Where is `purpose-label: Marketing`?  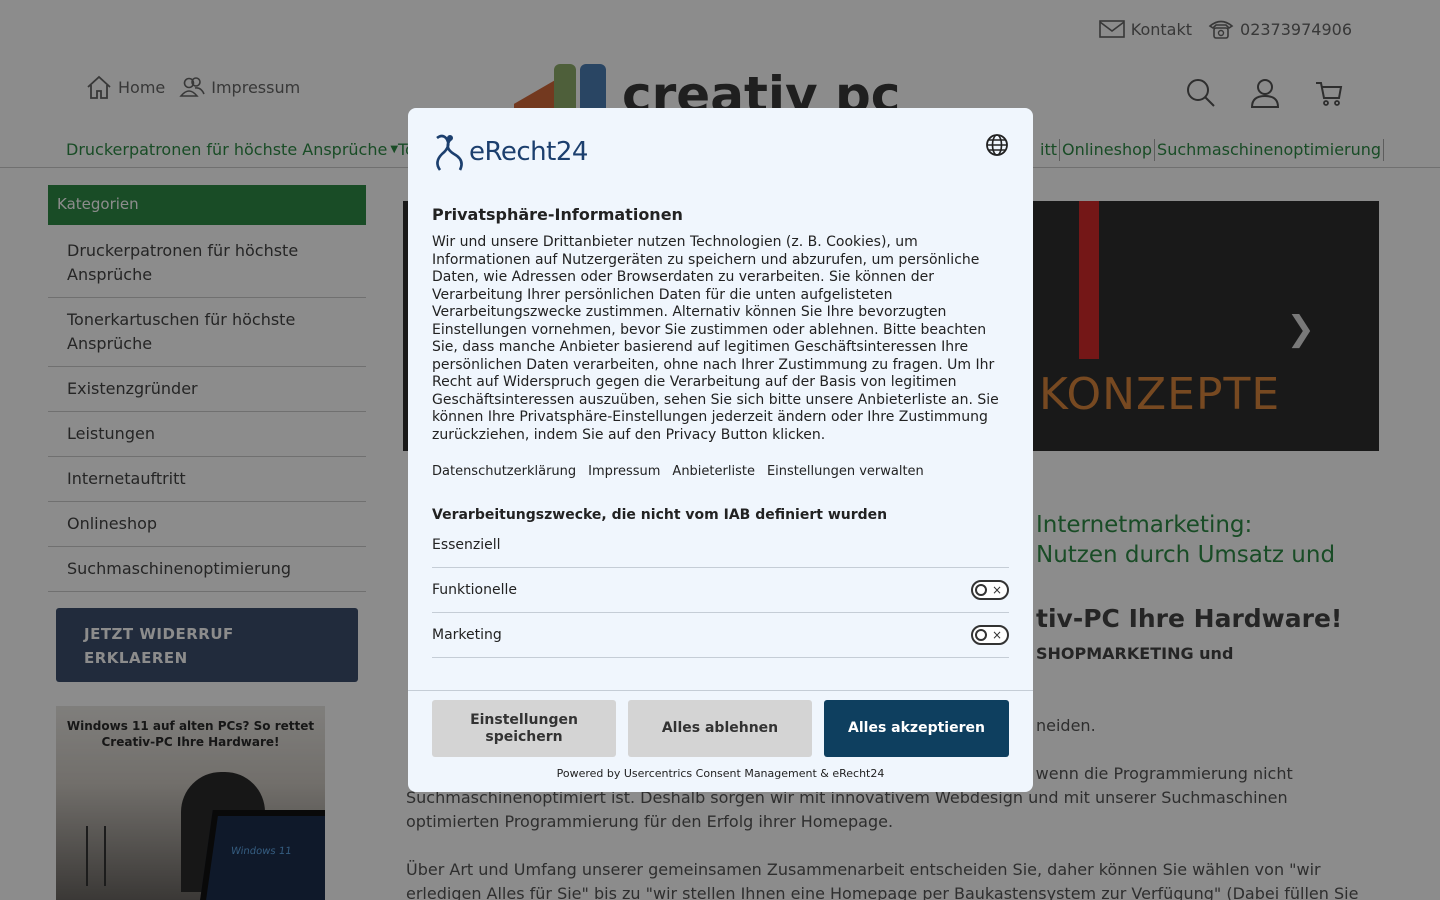 purpose-label: Marketing is located at coordinates (467, 635).